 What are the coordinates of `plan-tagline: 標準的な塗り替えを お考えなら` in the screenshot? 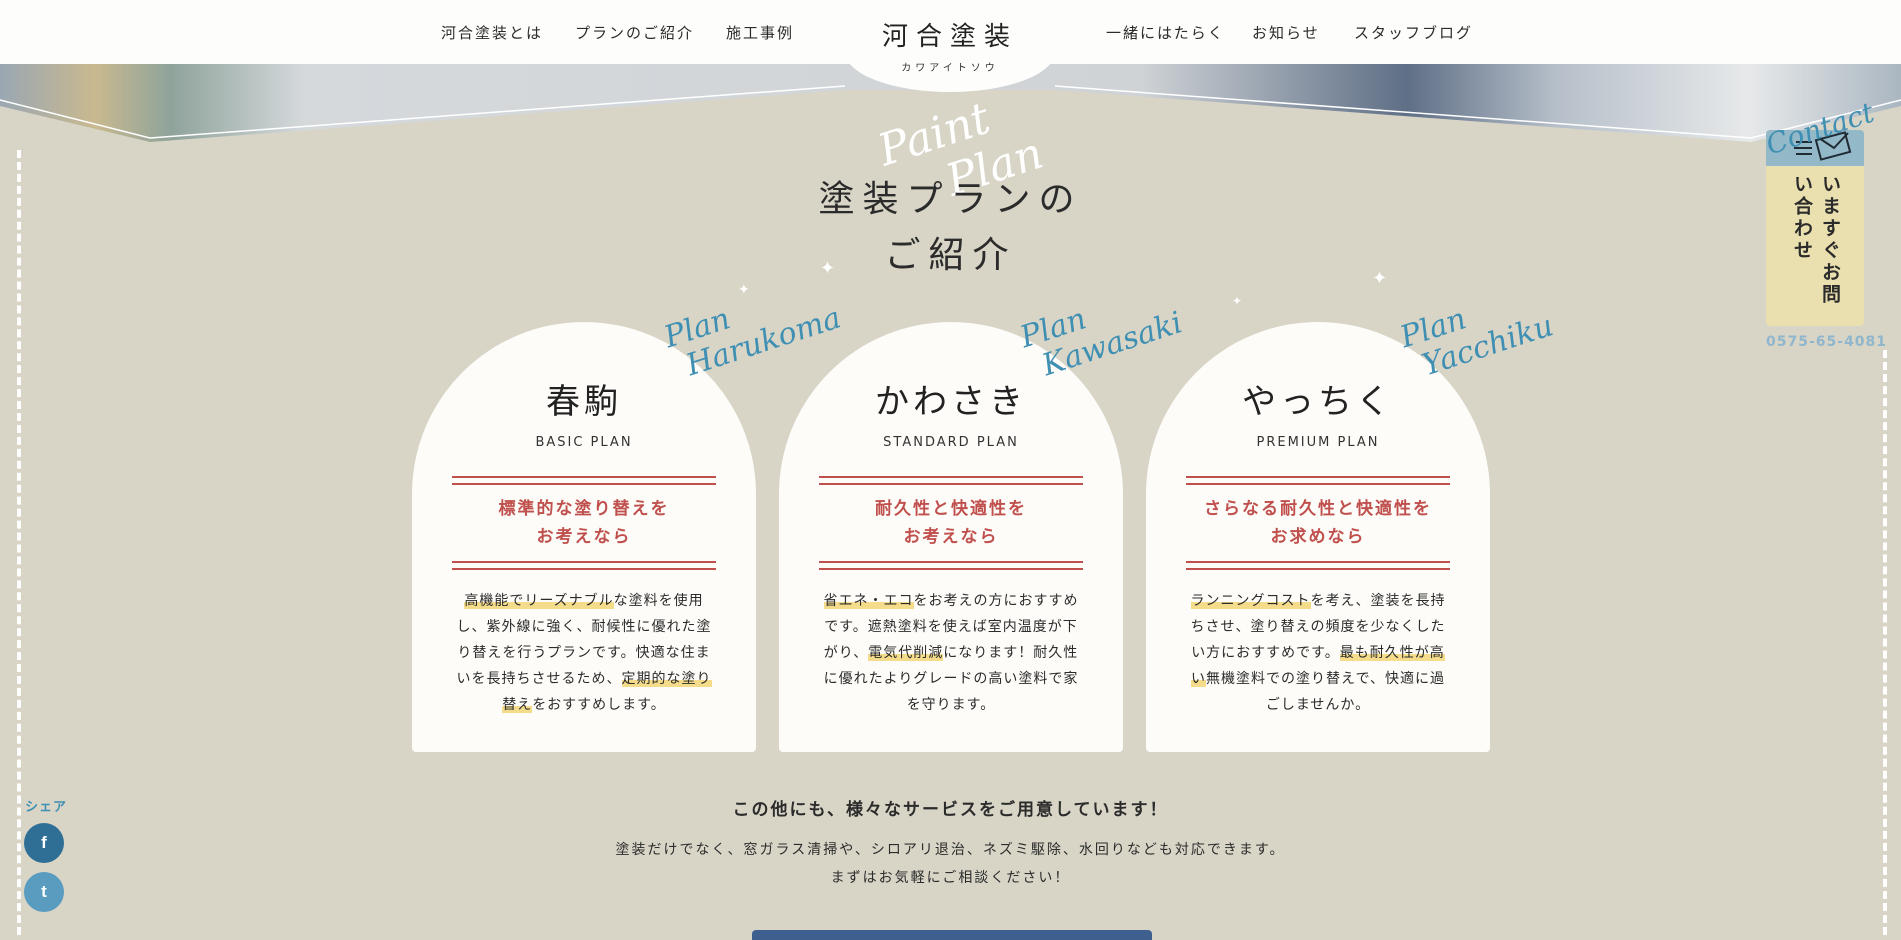 It's located at (584, 523).